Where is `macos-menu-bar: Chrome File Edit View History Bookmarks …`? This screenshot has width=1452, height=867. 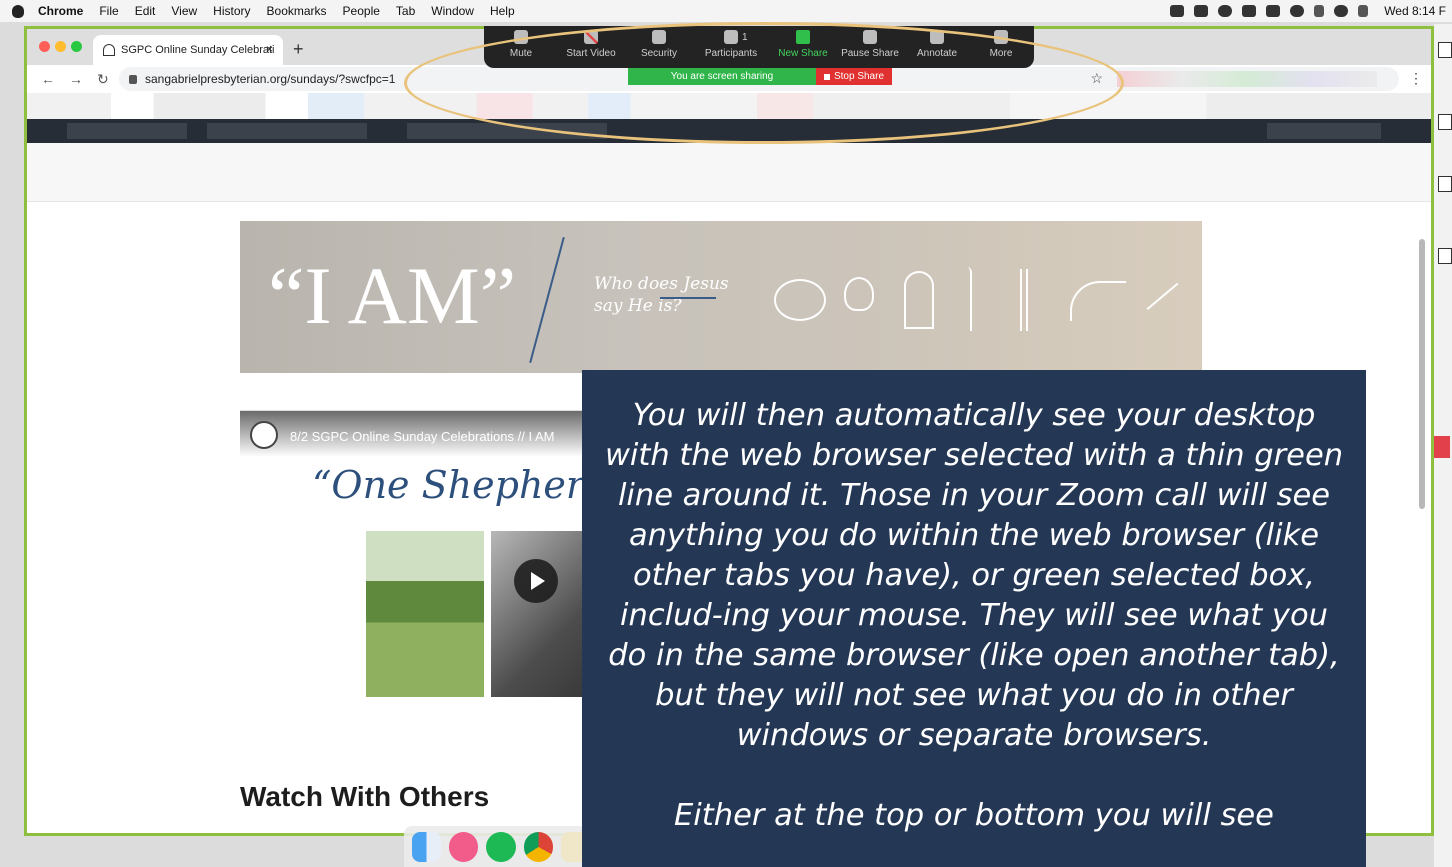
macos-menu-bar: Chrome File Edit View History Bookmarks … is located at coordinates (726, 11).